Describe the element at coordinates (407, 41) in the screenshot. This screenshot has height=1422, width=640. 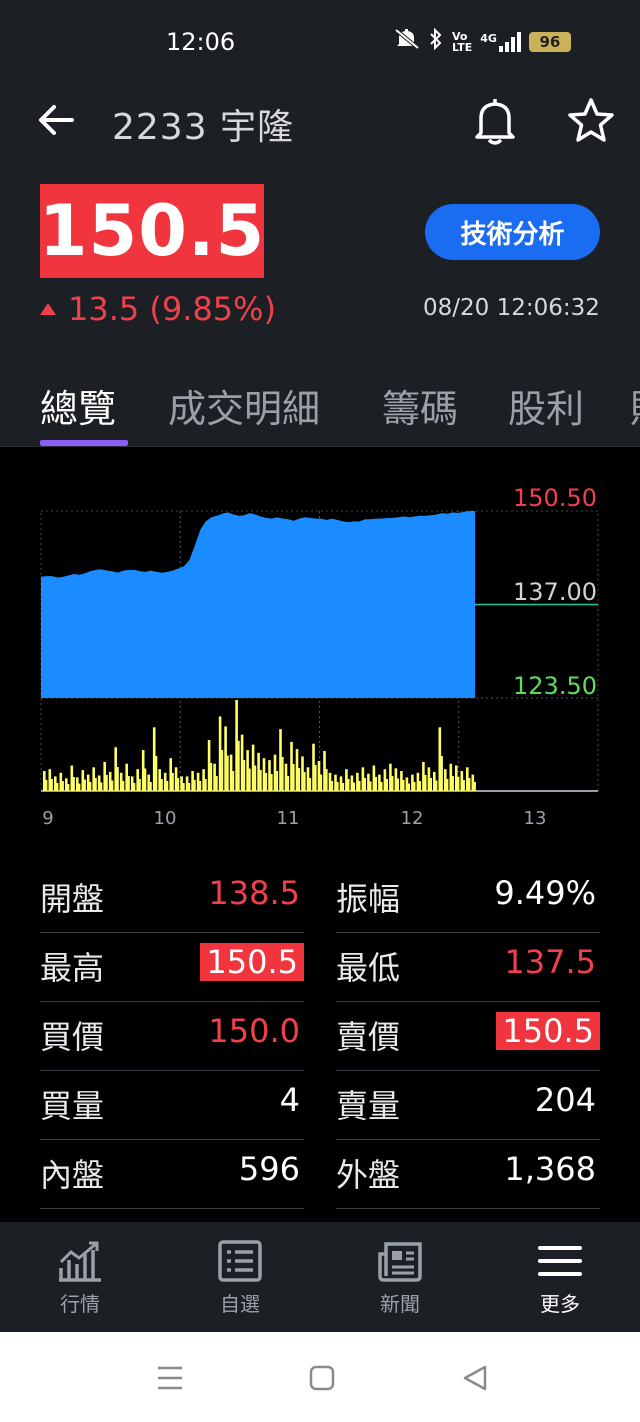
I see `mute-icon` at that location.